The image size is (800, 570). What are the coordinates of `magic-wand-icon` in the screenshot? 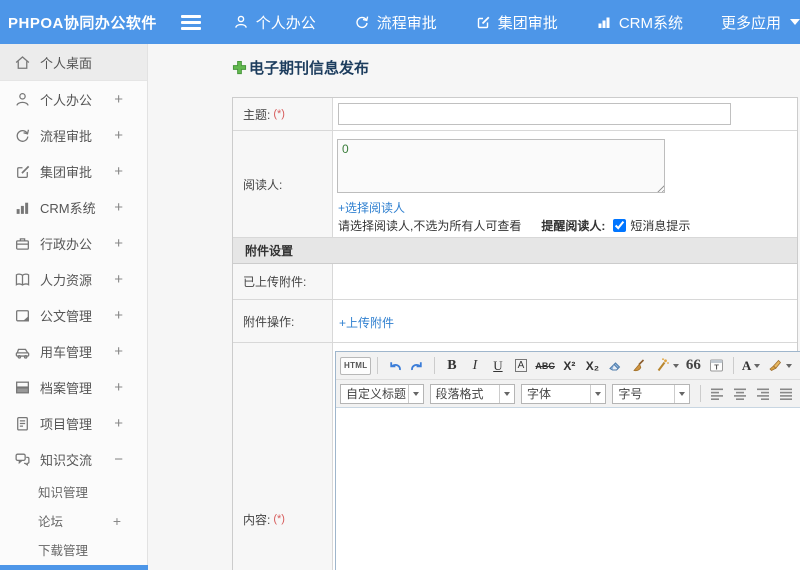 It's located at (663, 365).